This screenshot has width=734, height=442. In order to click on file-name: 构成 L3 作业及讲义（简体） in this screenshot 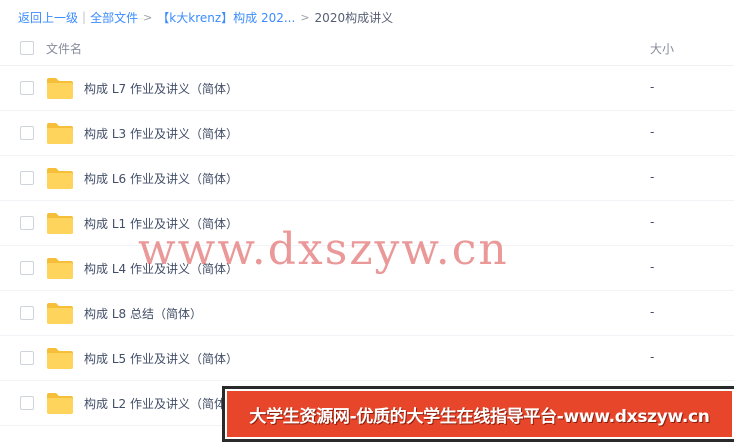, I will do `click(161, 133)`.